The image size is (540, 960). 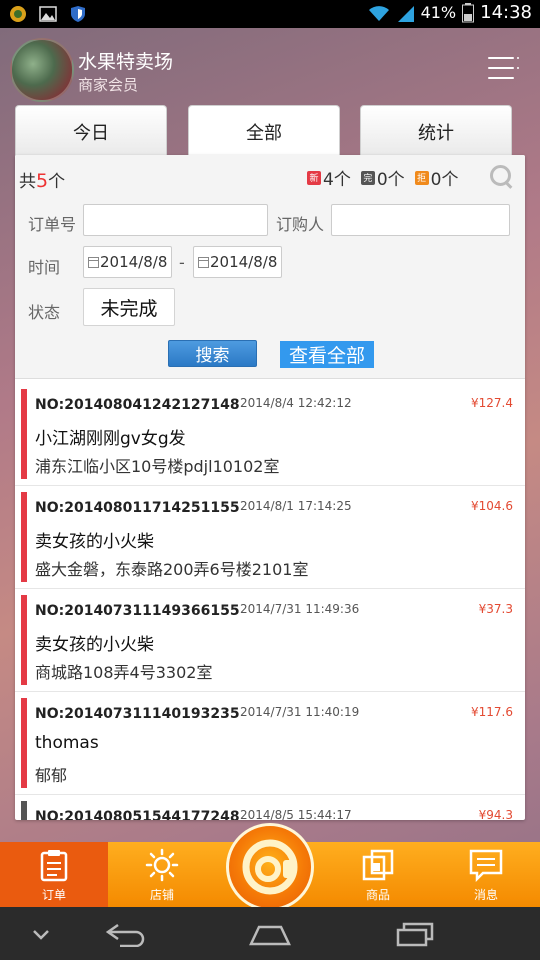 I want to click on wifi-icon, so click(x=378, y=13).